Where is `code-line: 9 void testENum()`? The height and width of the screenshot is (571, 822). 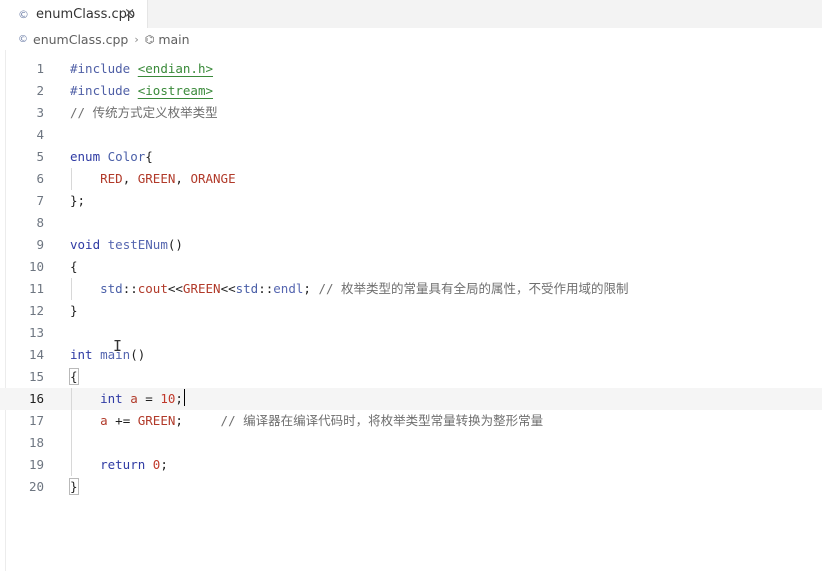 code-line: 9 void testENum() is located at coordinates (411, 245).